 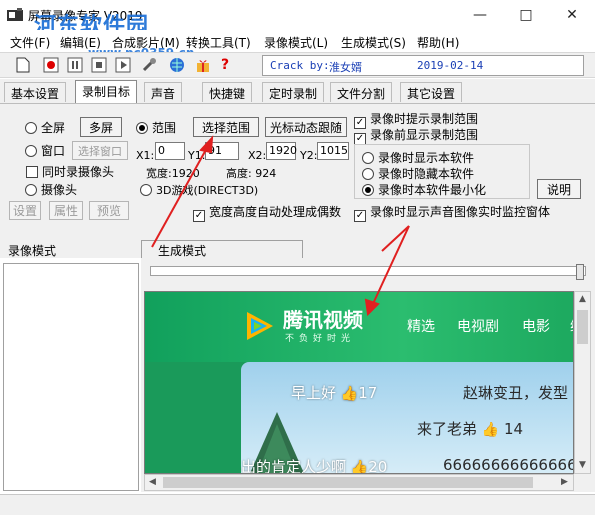 I want to click on y2-input: 1015, so click(x=333, y=151).